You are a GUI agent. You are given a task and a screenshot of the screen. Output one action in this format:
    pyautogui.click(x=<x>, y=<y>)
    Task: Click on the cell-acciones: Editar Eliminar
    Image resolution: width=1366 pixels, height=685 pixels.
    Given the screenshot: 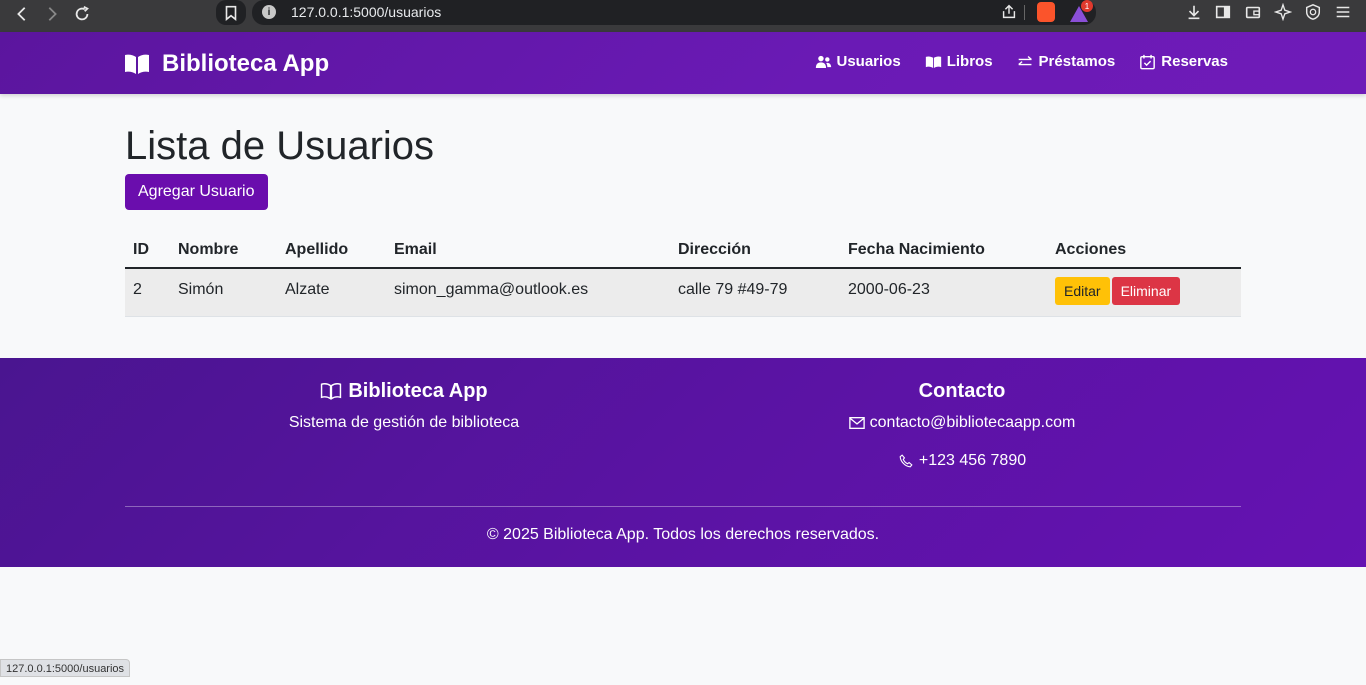 What is the action you would take?
    pyautogui.click(x=1144, y=292)
    